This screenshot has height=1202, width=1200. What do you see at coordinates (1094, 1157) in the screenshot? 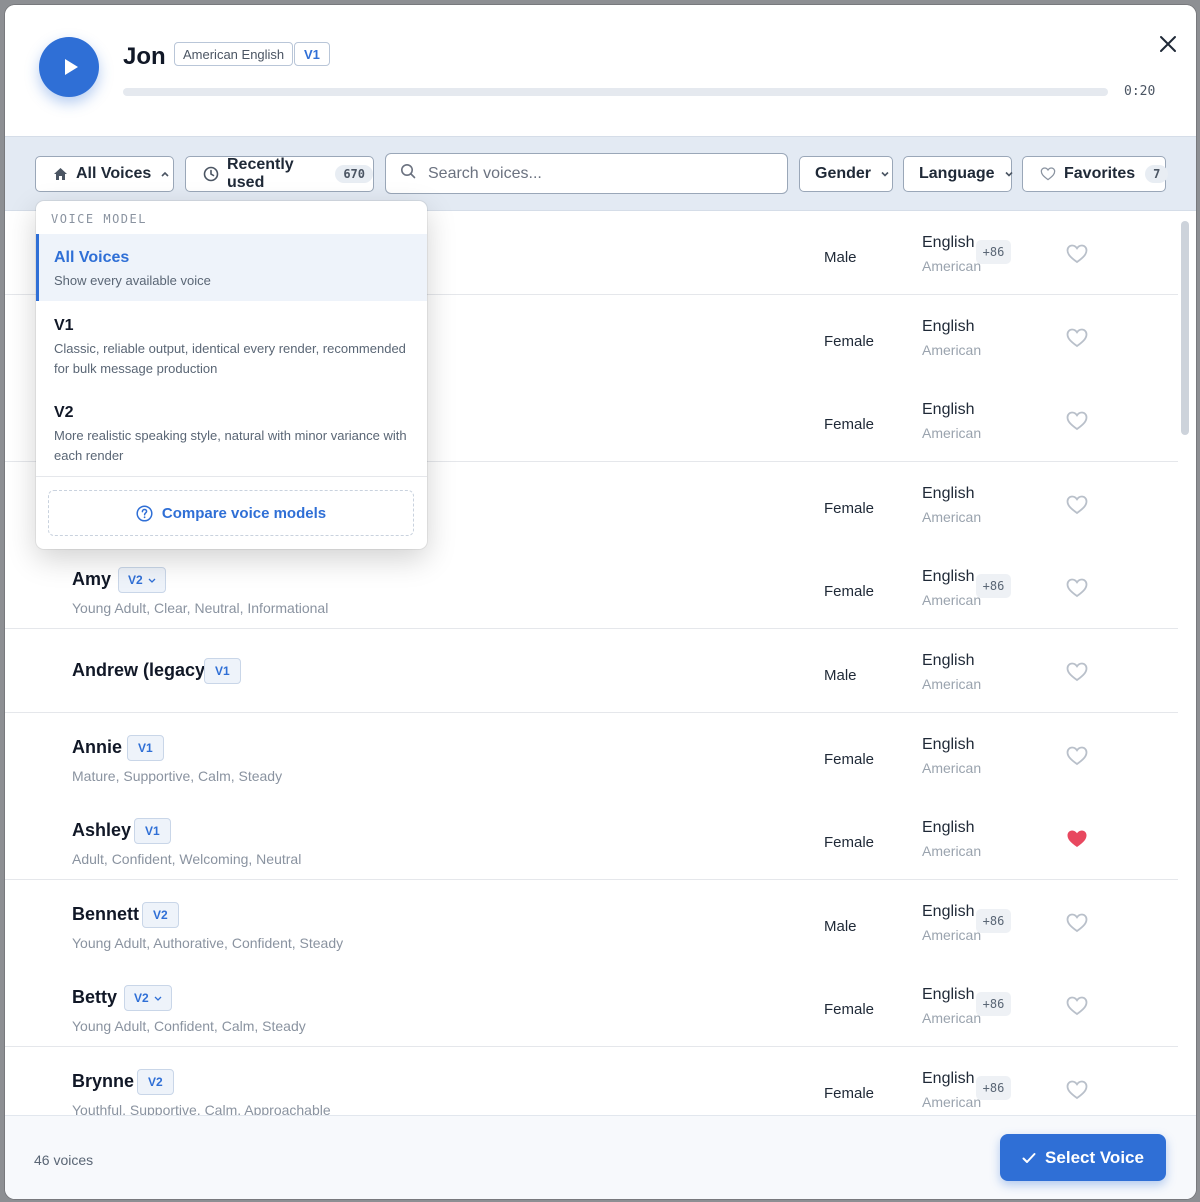
I see `select-voice-label: Select Voice` at bounding box center [1094, 1157].